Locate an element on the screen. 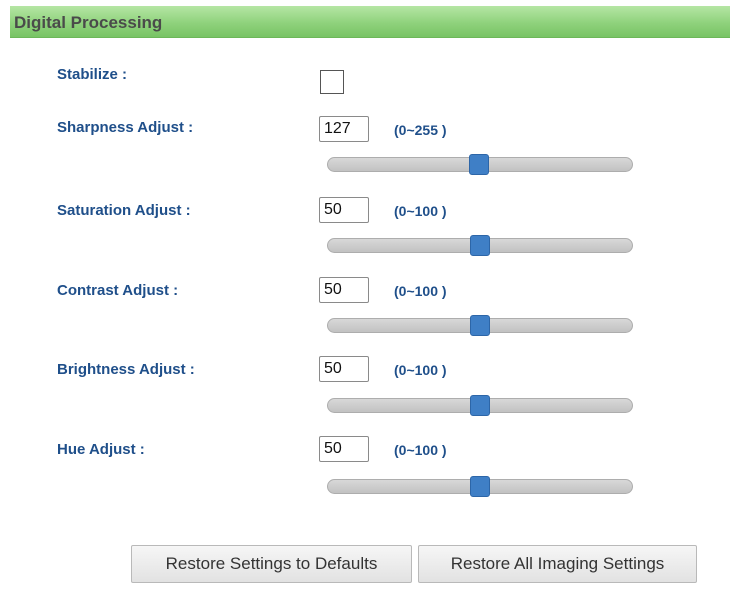 This screenshot has width=730, height=598. brightness-slider is located at coordinates (480, 405).